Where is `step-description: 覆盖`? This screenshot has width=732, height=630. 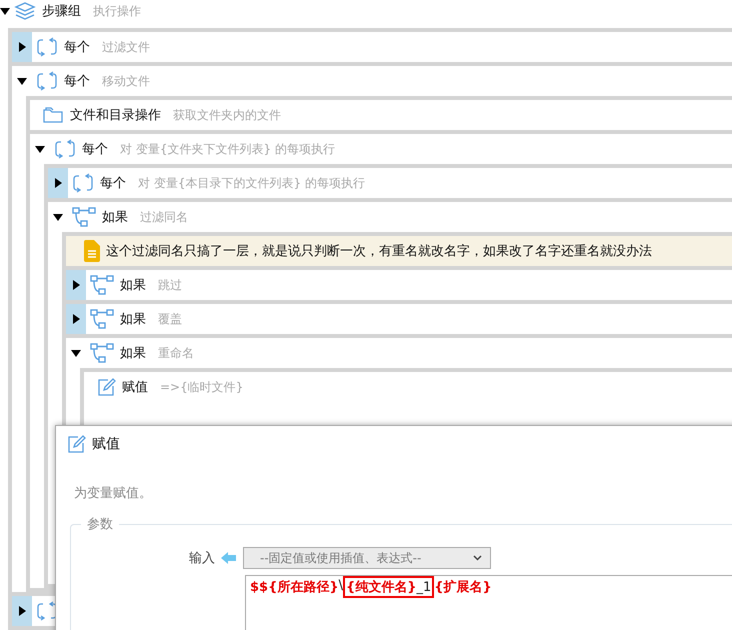
step-description: 覆盖 is located at coordinates (170, 319).